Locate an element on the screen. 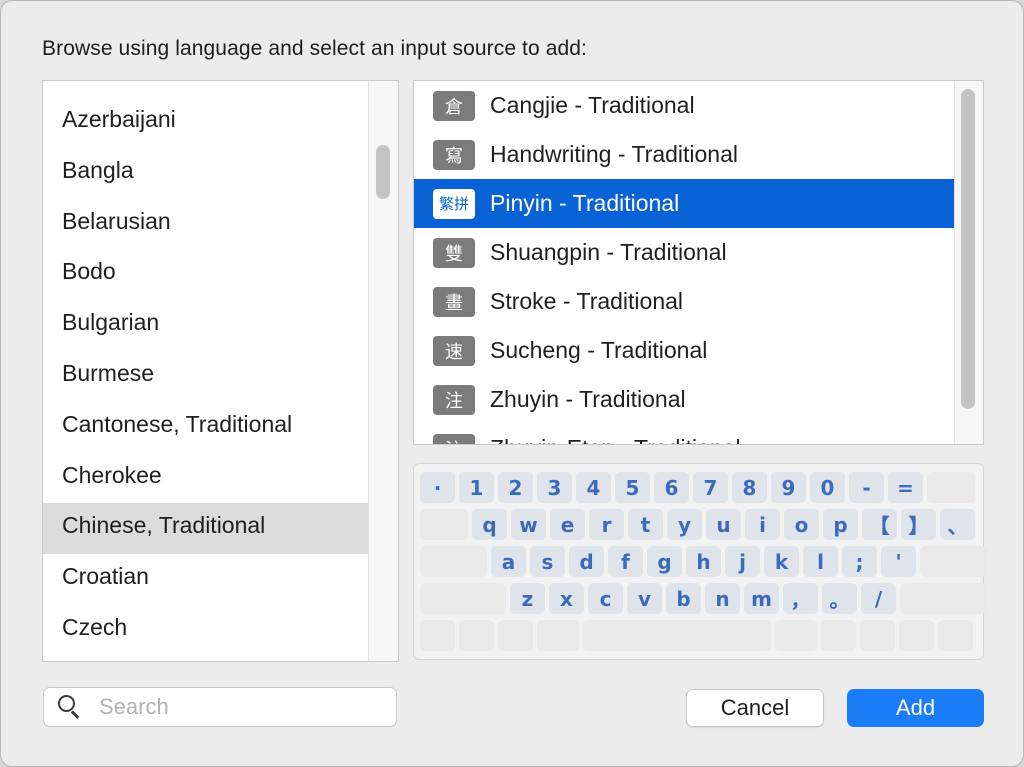  language-item: Belarusian is located at coordinates (205, 224).